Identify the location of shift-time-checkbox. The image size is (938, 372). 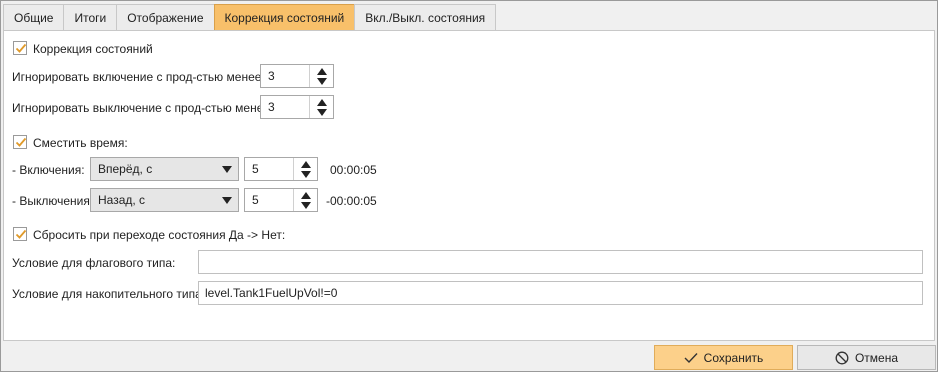
(20, 142).